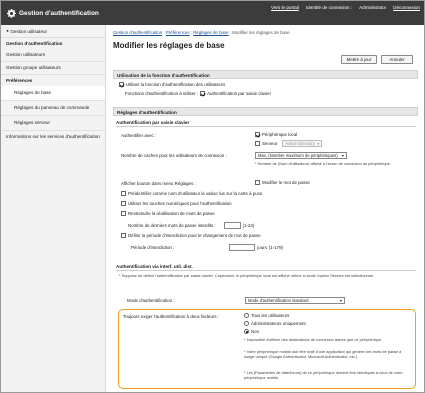 Image resolution: width=425 pixels, height=393 pixels. I want to click on change-password-row: Modifier le mot de passe, so click(282, 182).